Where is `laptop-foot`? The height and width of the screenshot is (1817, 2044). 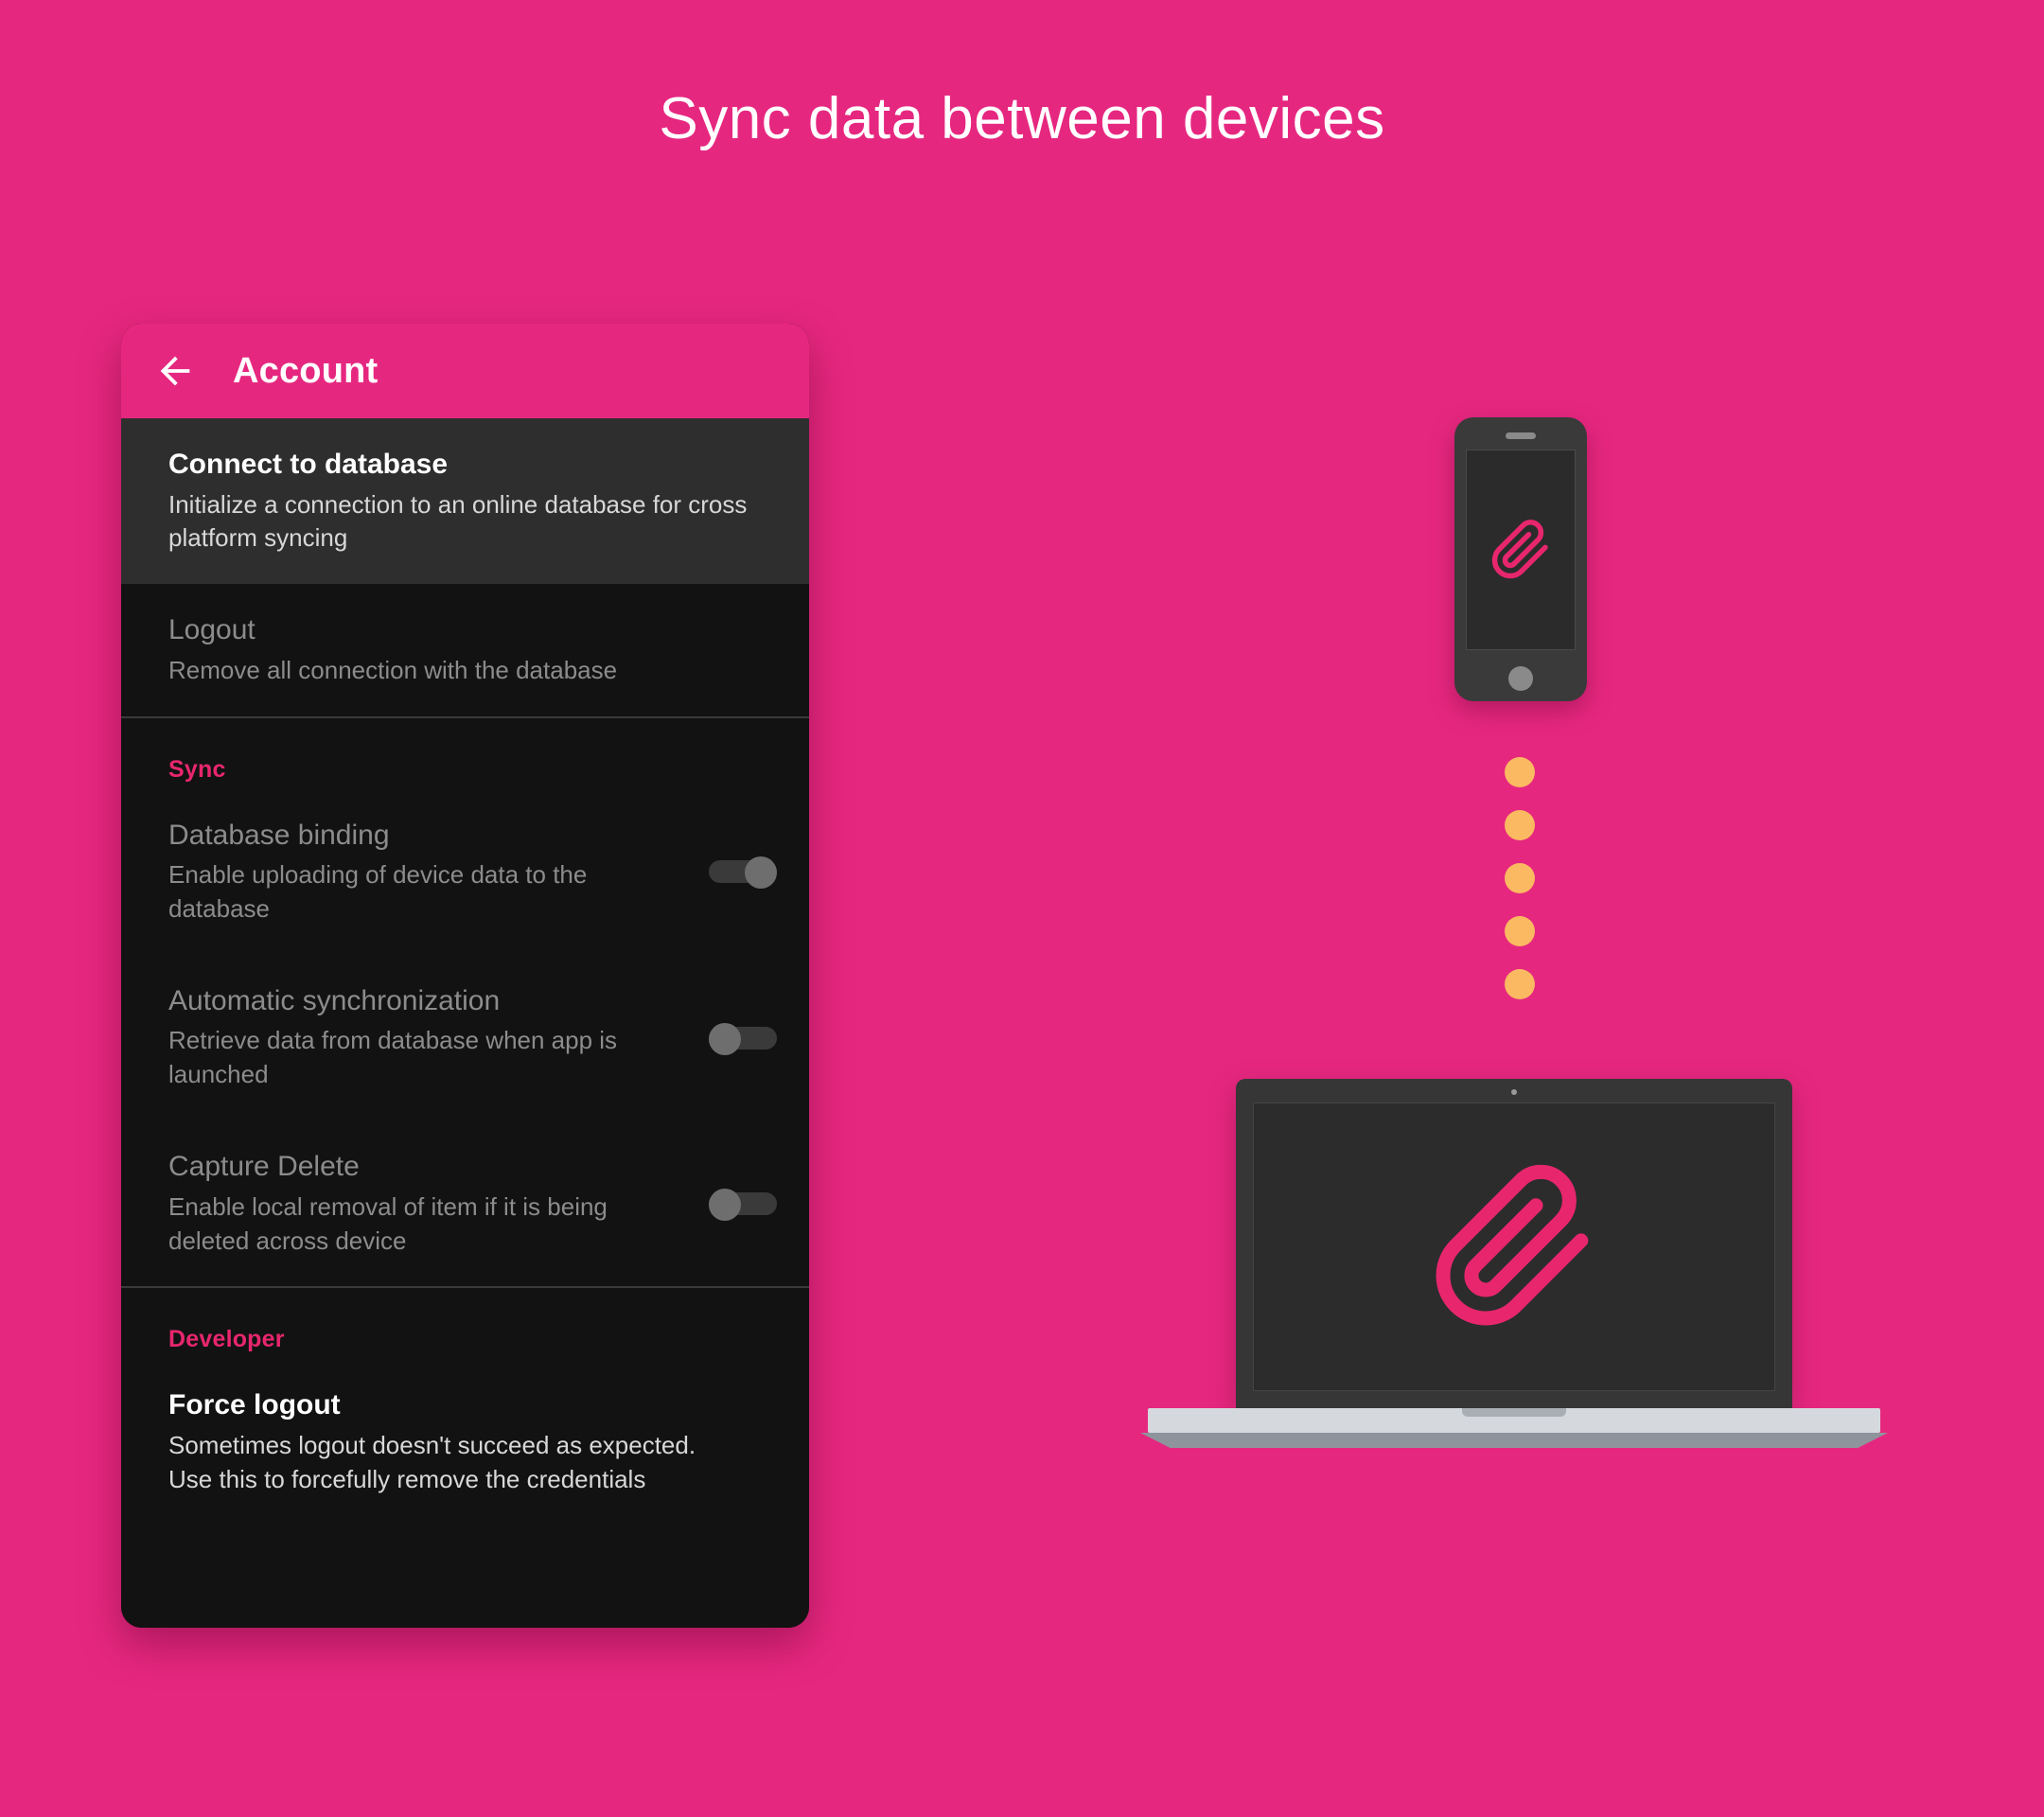
laptop-foot is located at coordinates (1514, 1440).